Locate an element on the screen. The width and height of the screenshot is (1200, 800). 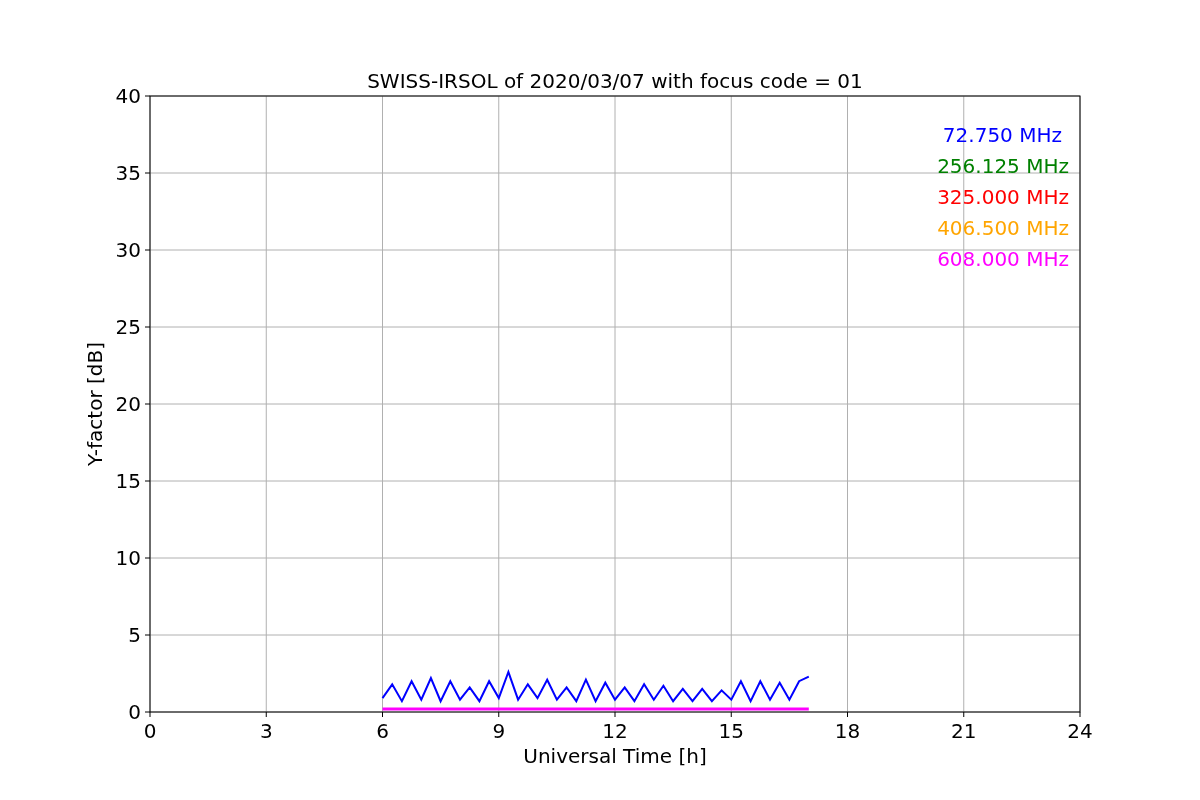
legend-label: 608.000 MHz is located at coordinates (1003, 259).